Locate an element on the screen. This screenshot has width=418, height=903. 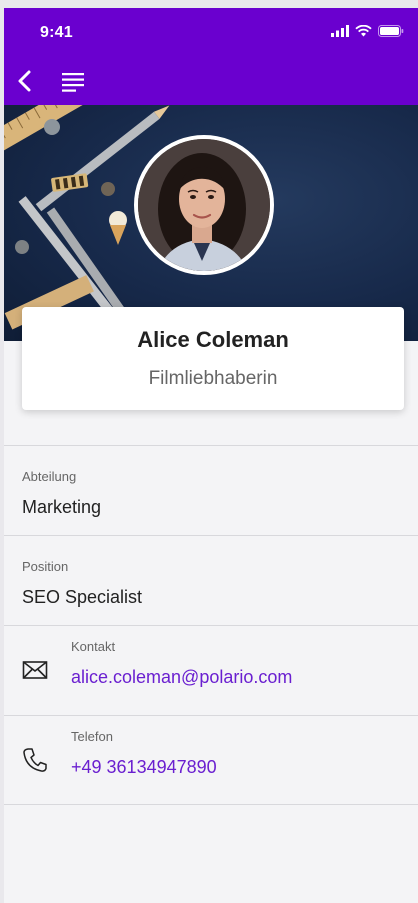
detail-label: Abteilung is located at coordinates (49, 476).